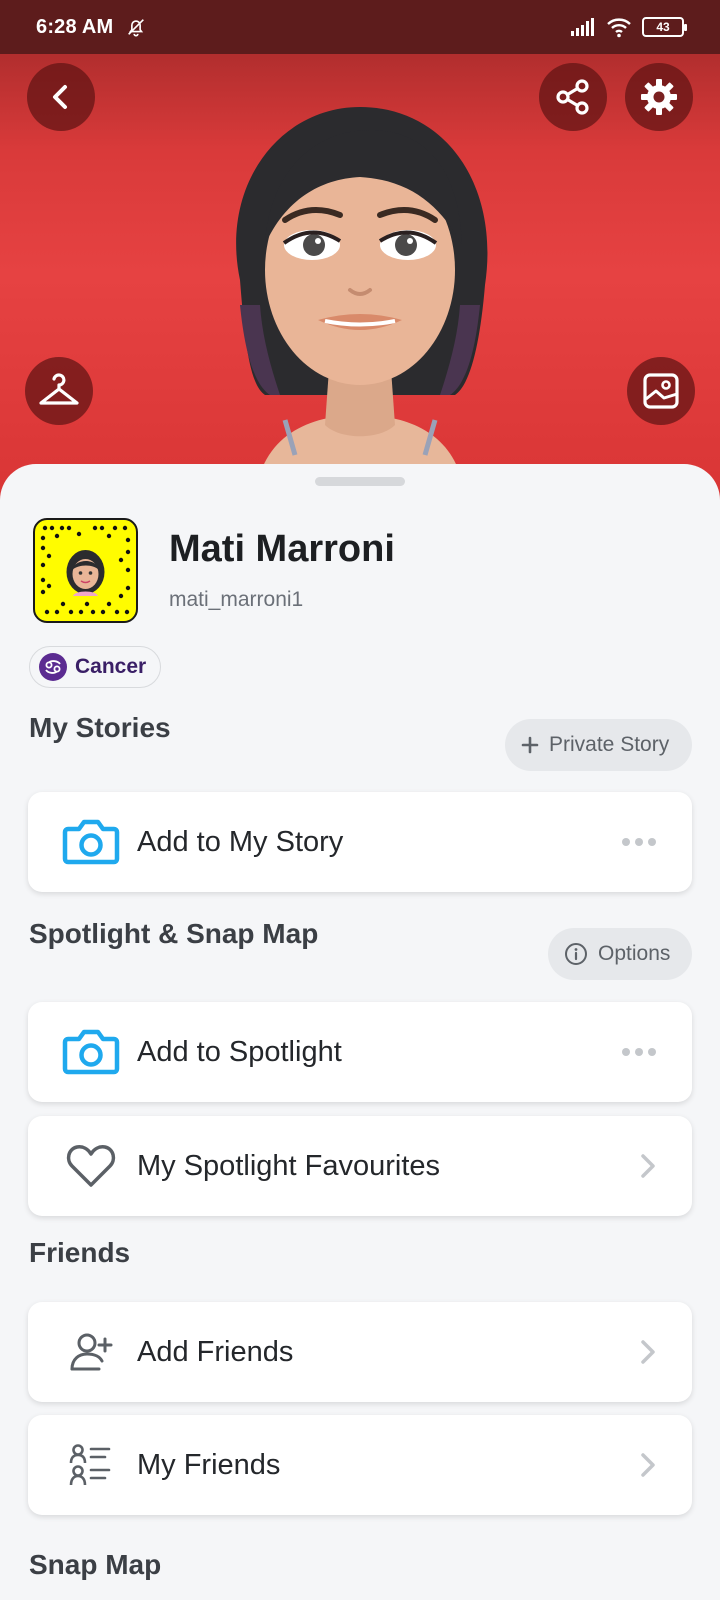 This screenshot has height=1600, width=720. What do you see at coordinates (360, 1465) in the screenshot?
I see `my-friends-card: My Friends` at bounding box center [360, 1465].